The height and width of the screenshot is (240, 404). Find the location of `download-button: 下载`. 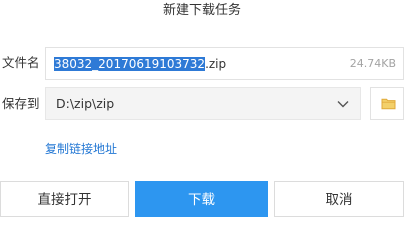

download-button: 下载 is located at coordinates (201, 199).